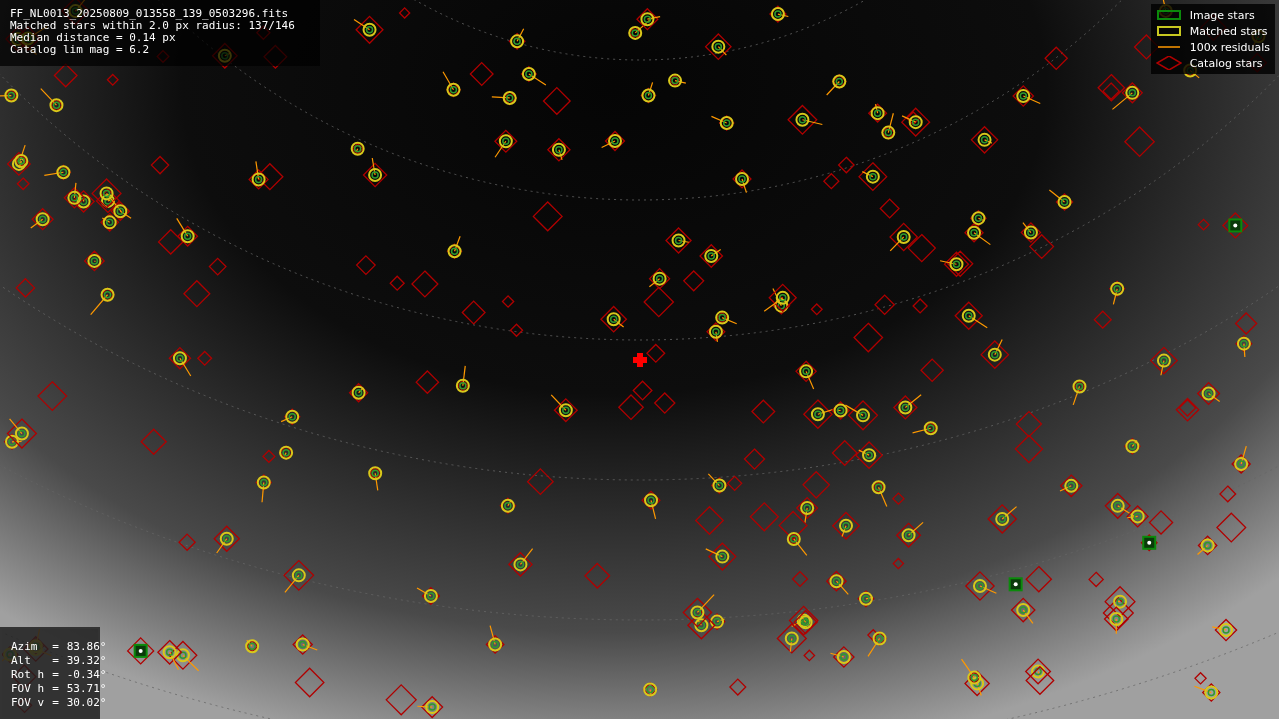 Image resolution: width=1279 pixels, height=719 pixels. I want to click on pointing-label: Rot h, so click(28, 675).